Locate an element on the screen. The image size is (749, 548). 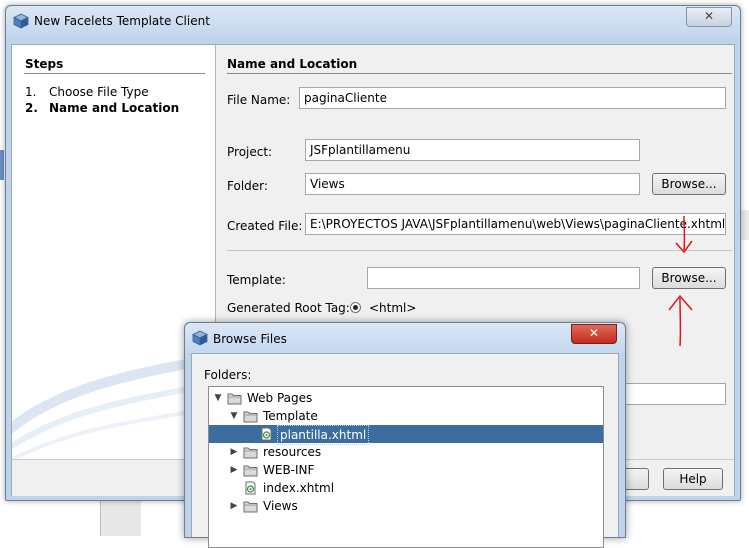
dialog-title-bar: New Facelets Template Client ✕ is located at coordinates (373, 21).